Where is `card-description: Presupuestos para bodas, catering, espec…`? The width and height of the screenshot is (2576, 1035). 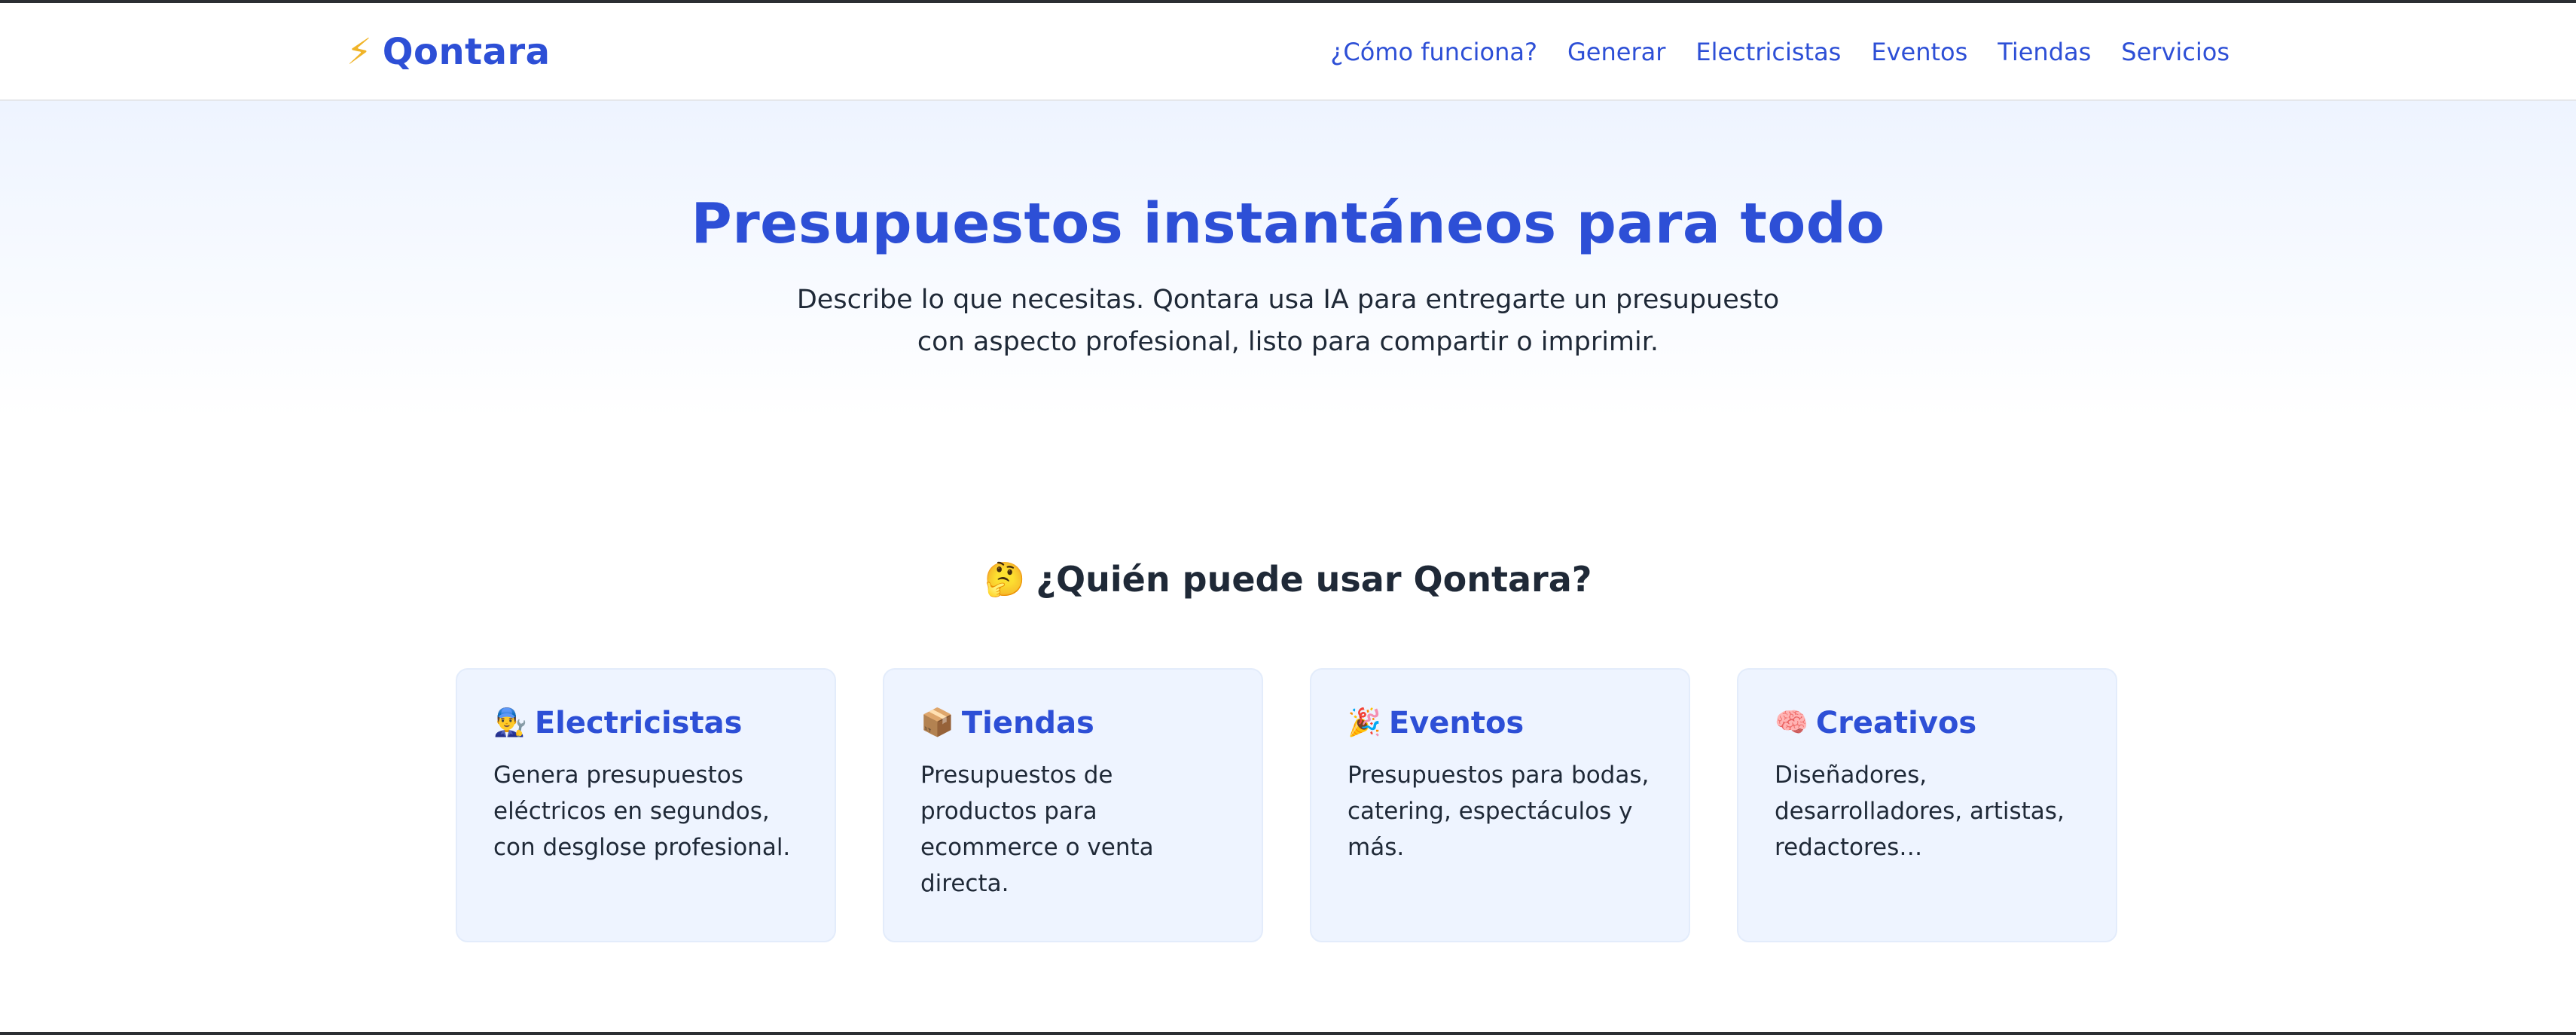
card-description: Presupuestos para bodas, catering, espec… is located at coordinates (1499, 812).